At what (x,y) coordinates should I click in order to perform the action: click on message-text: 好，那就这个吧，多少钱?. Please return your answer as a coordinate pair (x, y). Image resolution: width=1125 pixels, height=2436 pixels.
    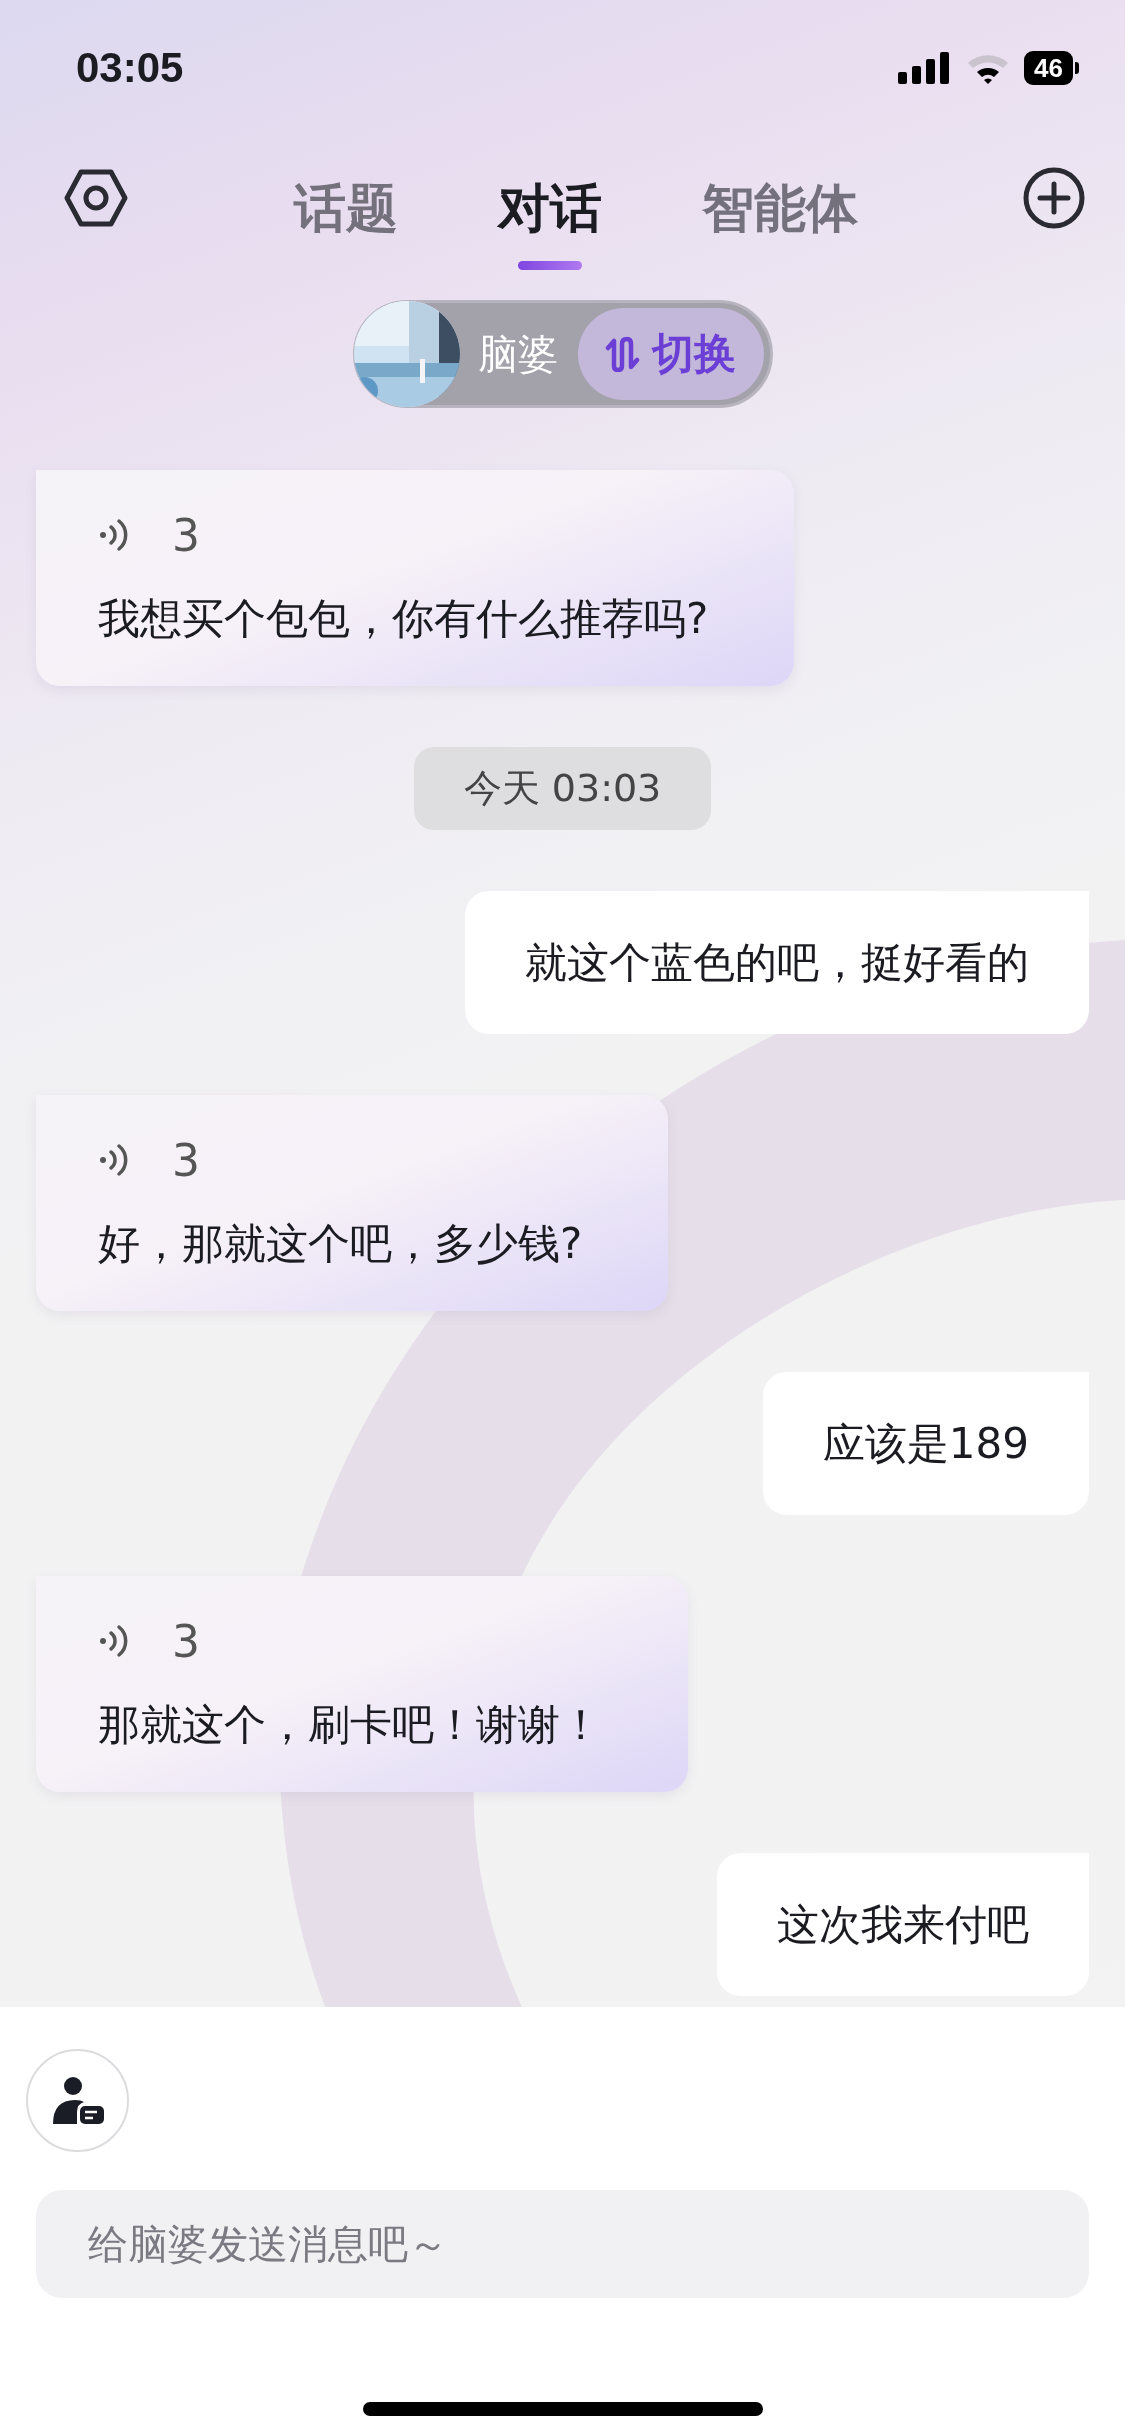
    Looking at the image, I should click on (340, 1244).